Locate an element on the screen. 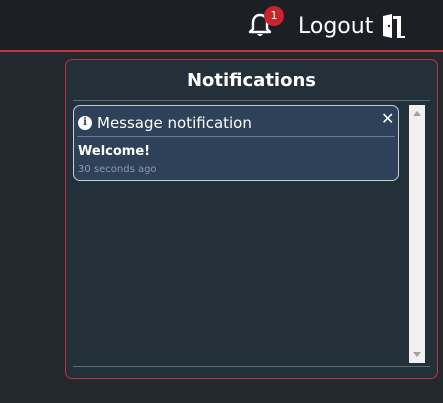  logout-button: Logout is located at coordinates (352, 26).